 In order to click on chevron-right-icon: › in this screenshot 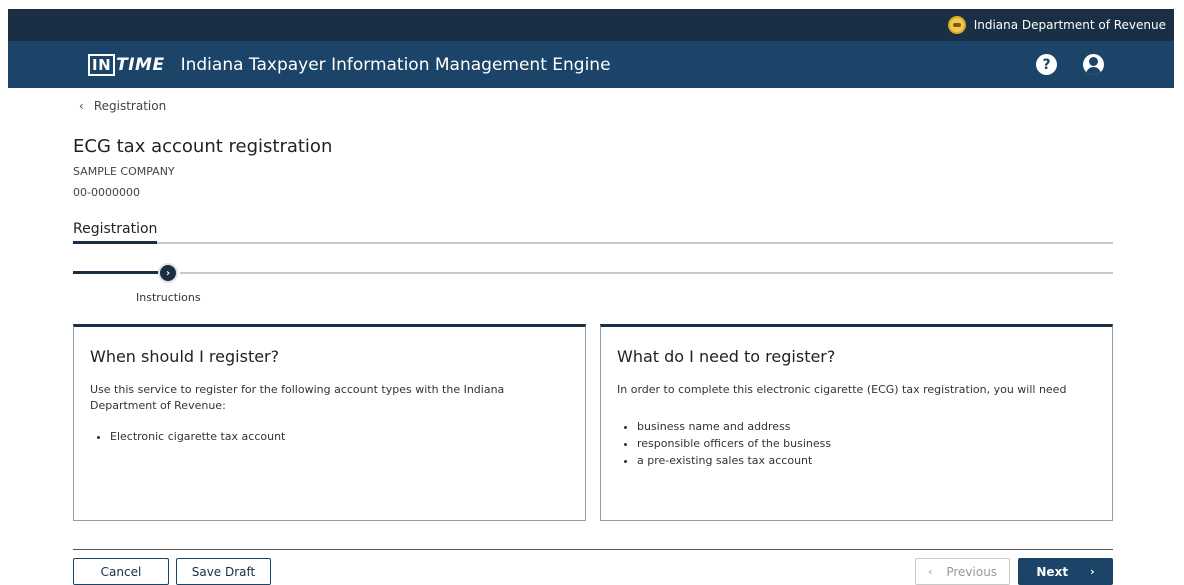, I will do `click(1092, 571)`.